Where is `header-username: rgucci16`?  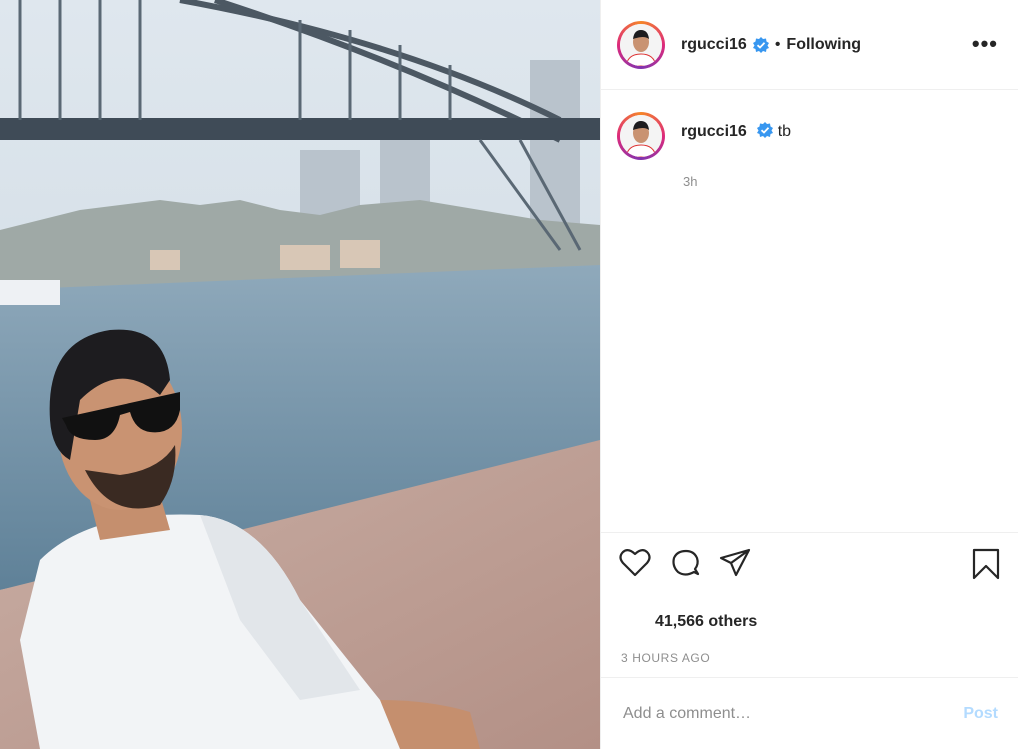
header-username: rgucci16 is located at coordinates (714, 45).